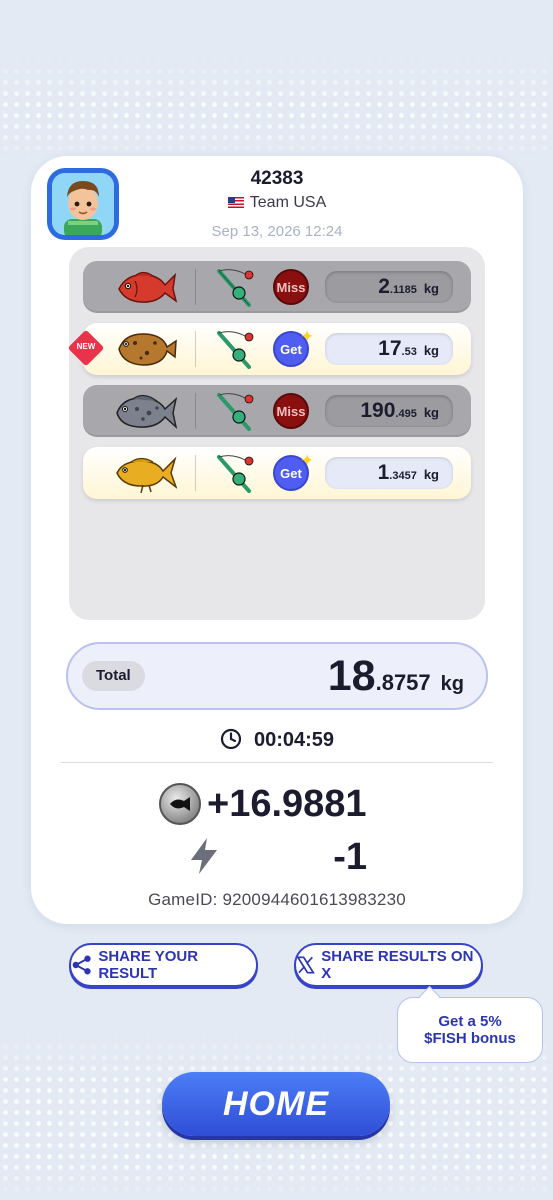  What do you see at coordinates (204, 856) in the screenshot?
I see `lightning-icon` at bounding box center [204, 856].